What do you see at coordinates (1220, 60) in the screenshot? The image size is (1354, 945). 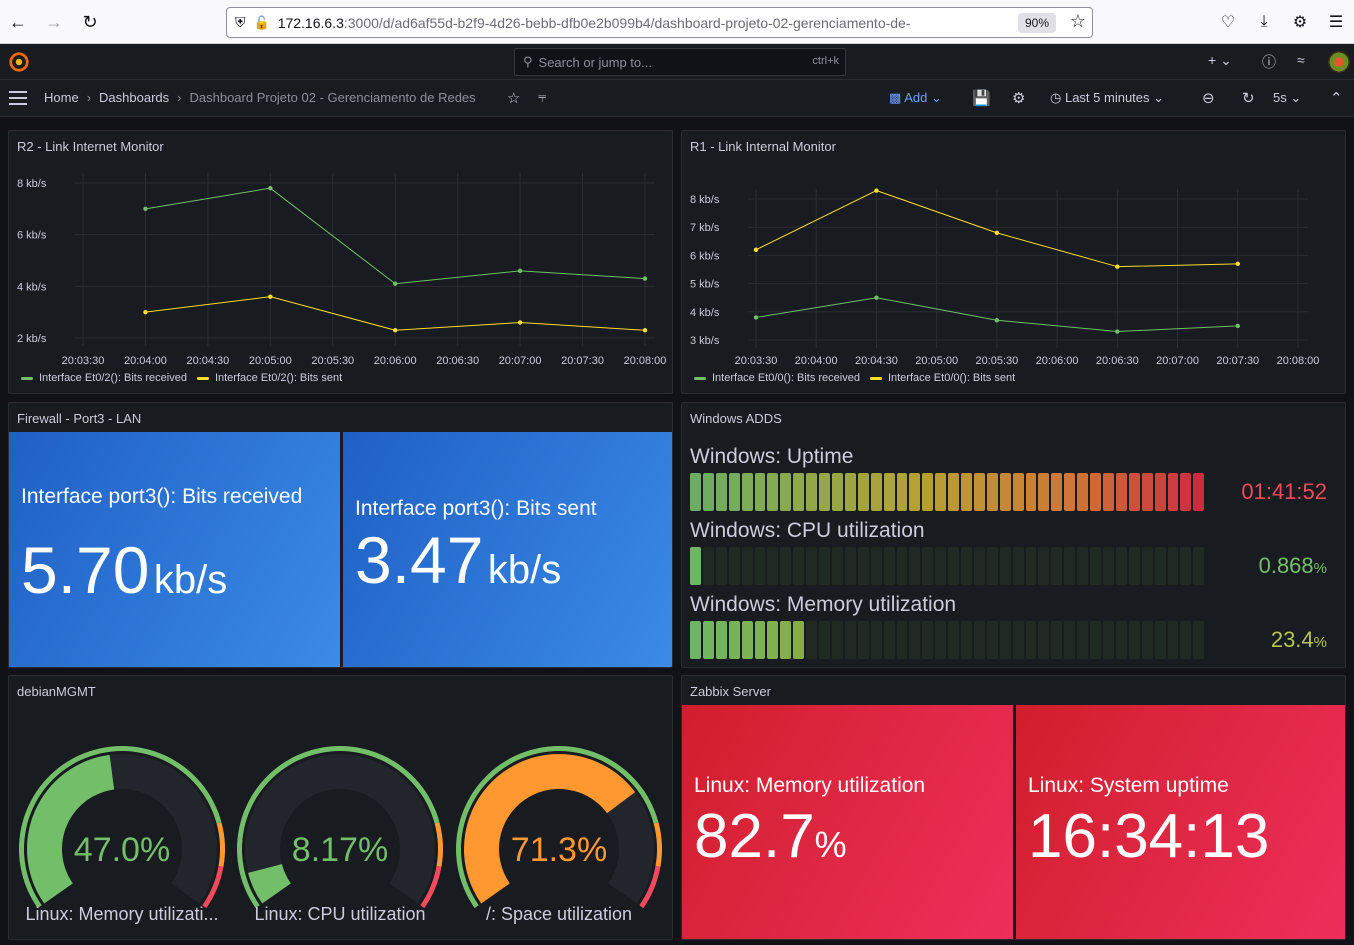 I see `new-plus-icon: + ⌄` at bounding box center [1220, 60].